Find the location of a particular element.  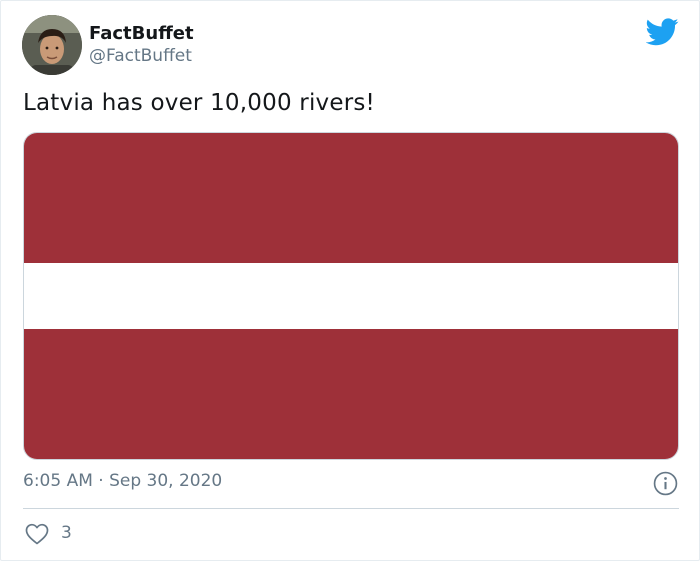

heart-icon is located at coordinates (37, 534).